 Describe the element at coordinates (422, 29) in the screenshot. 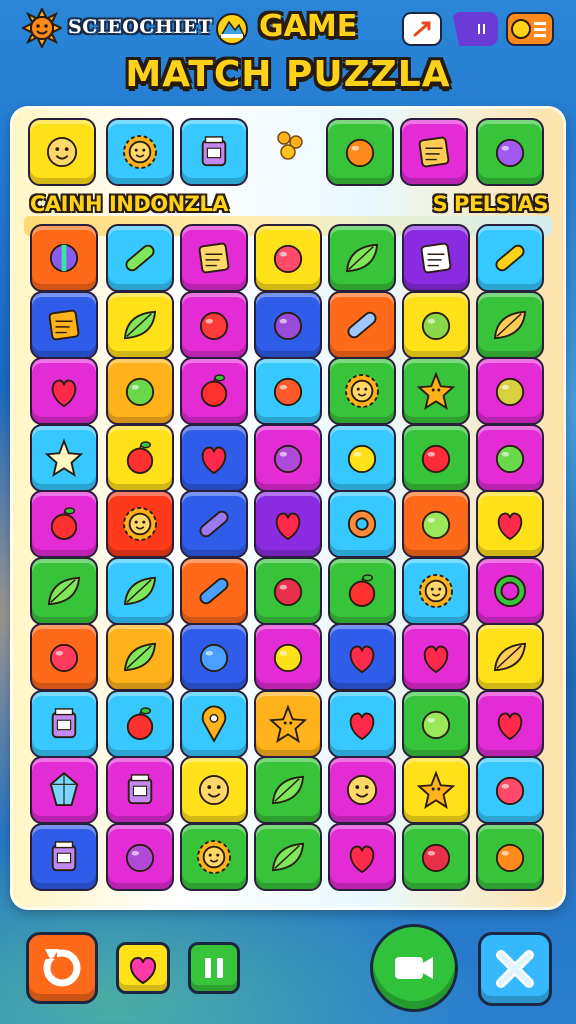

I see `share-button` at that location.